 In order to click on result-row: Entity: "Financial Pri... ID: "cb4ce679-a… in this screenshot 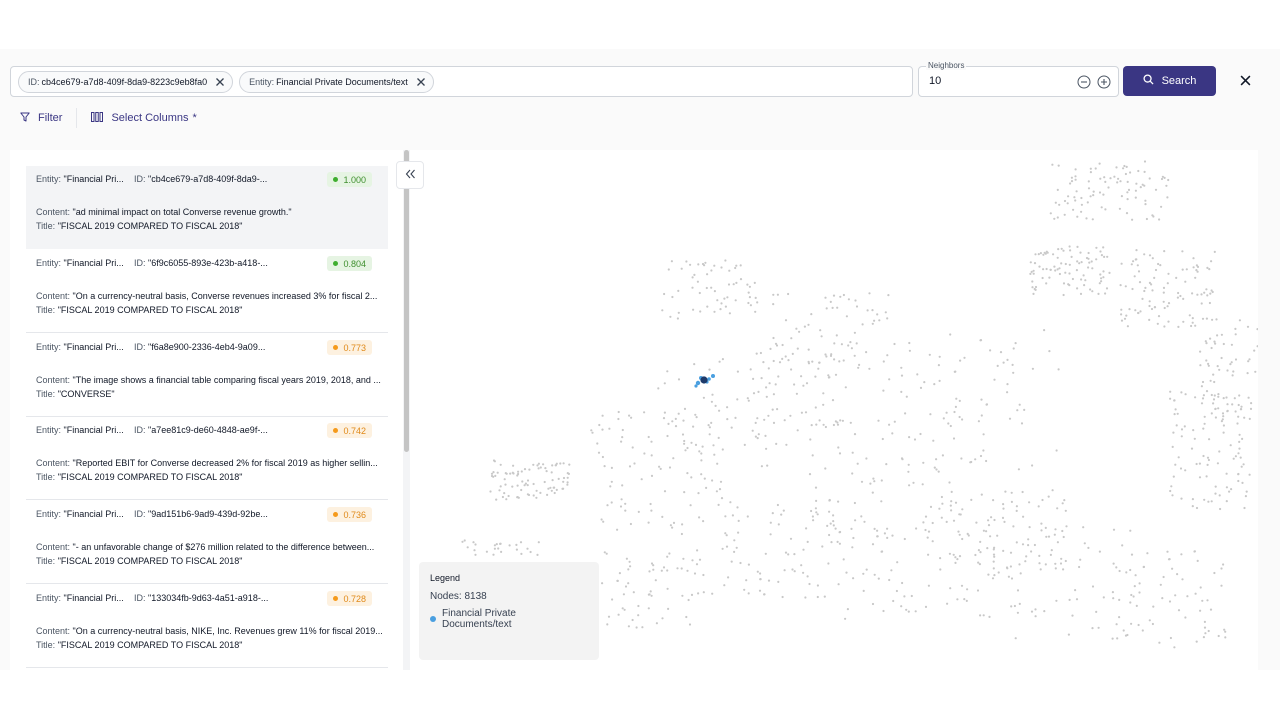, I will do `click(207, 207)`.